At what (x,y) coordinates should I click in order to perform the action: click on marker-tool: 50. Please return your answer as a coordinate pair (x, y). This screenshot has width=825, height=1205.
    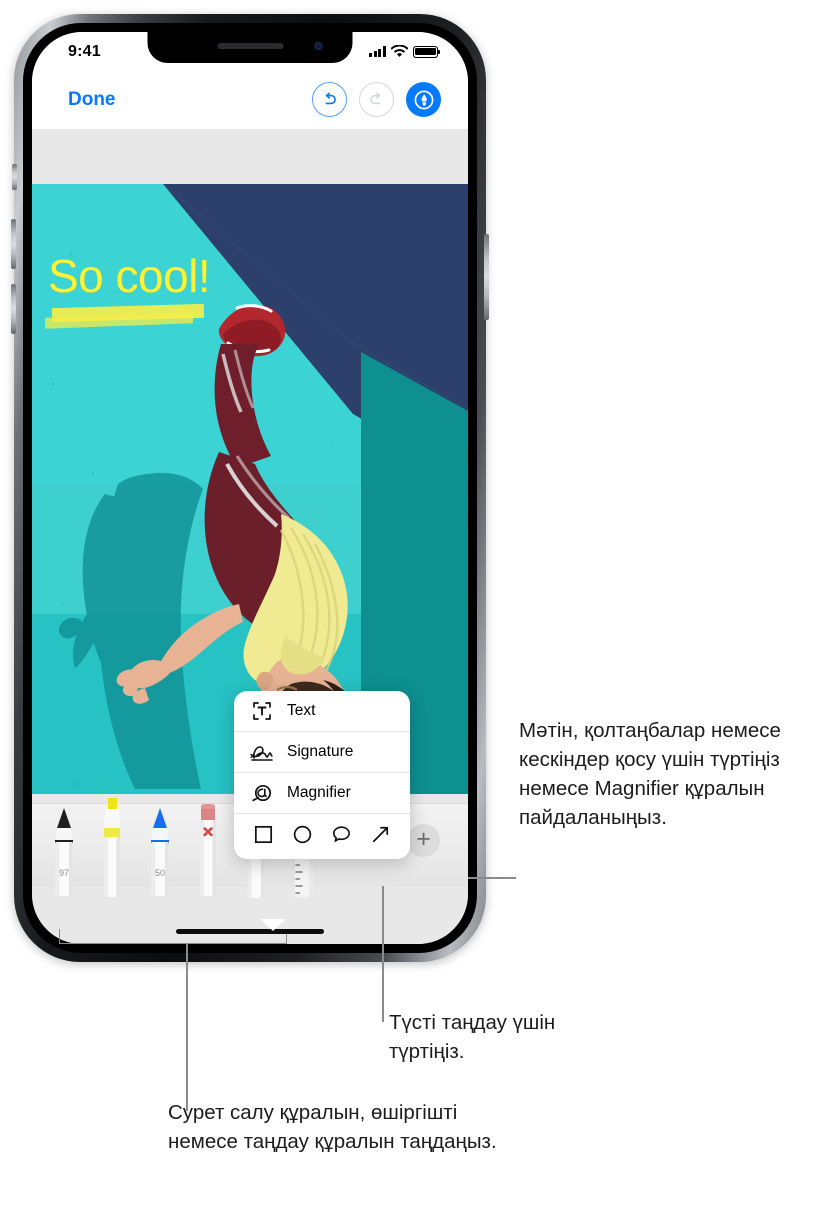
    Looking at the image, I should click on (160, 850).